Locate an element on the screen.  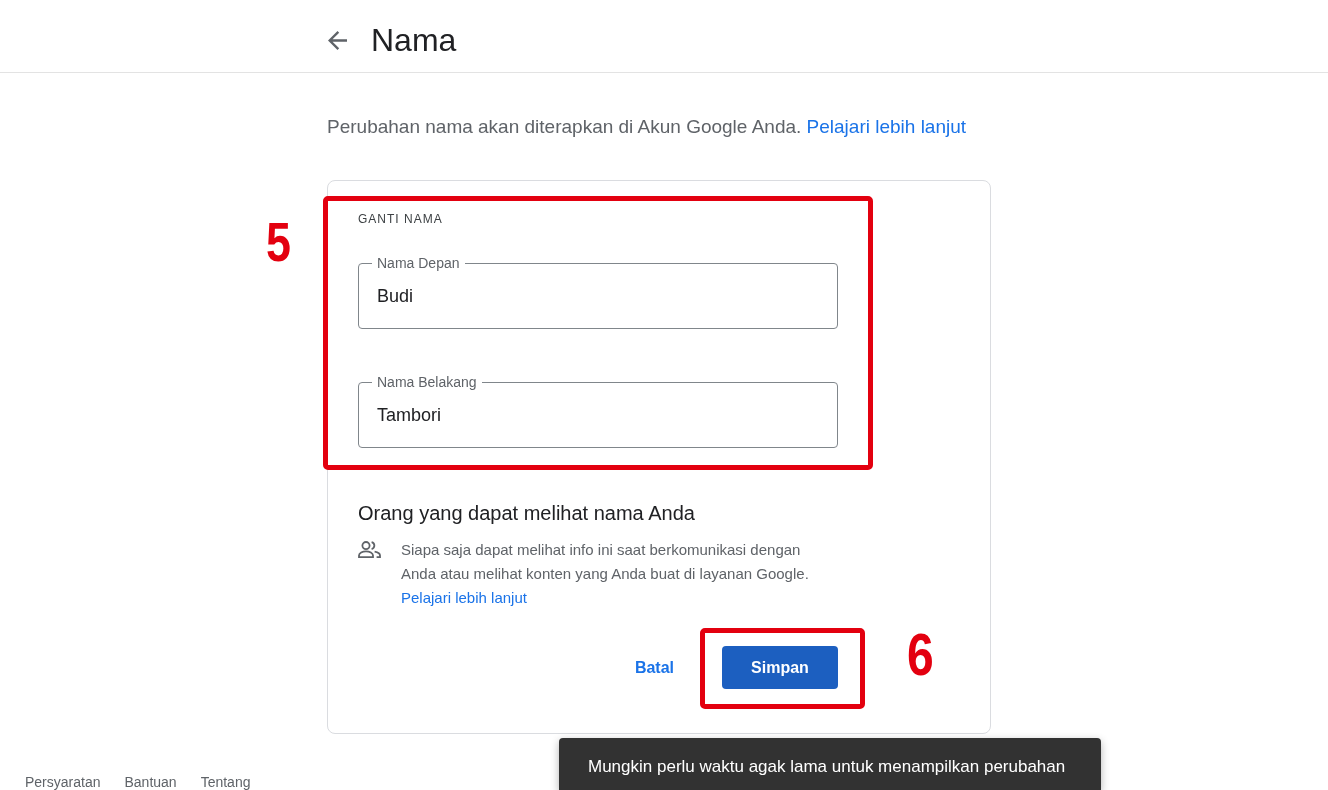
people-icon is located at coordinates (369, 549).